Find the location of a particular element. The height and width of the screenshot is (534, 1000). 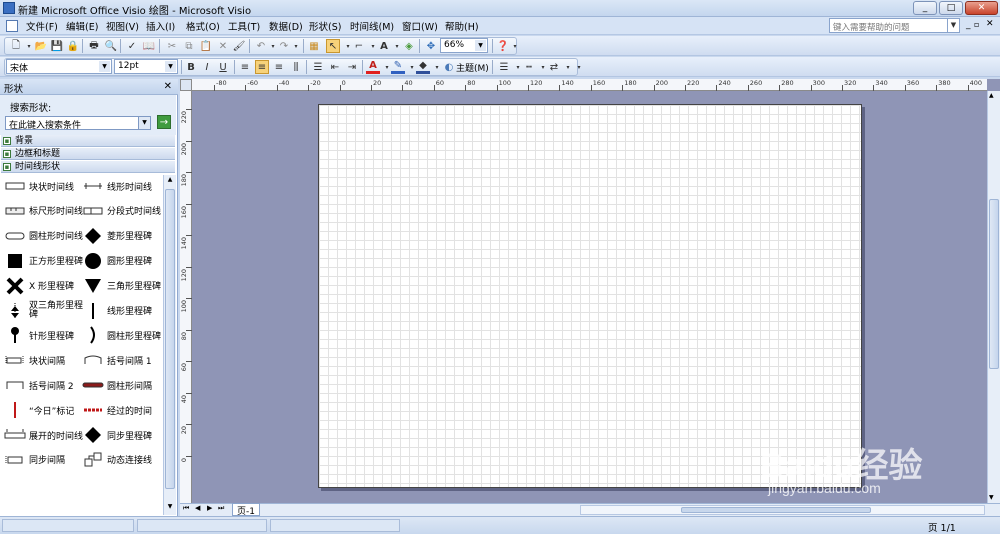

doc-close-button: ✕ is located at coordinates (990, 24).